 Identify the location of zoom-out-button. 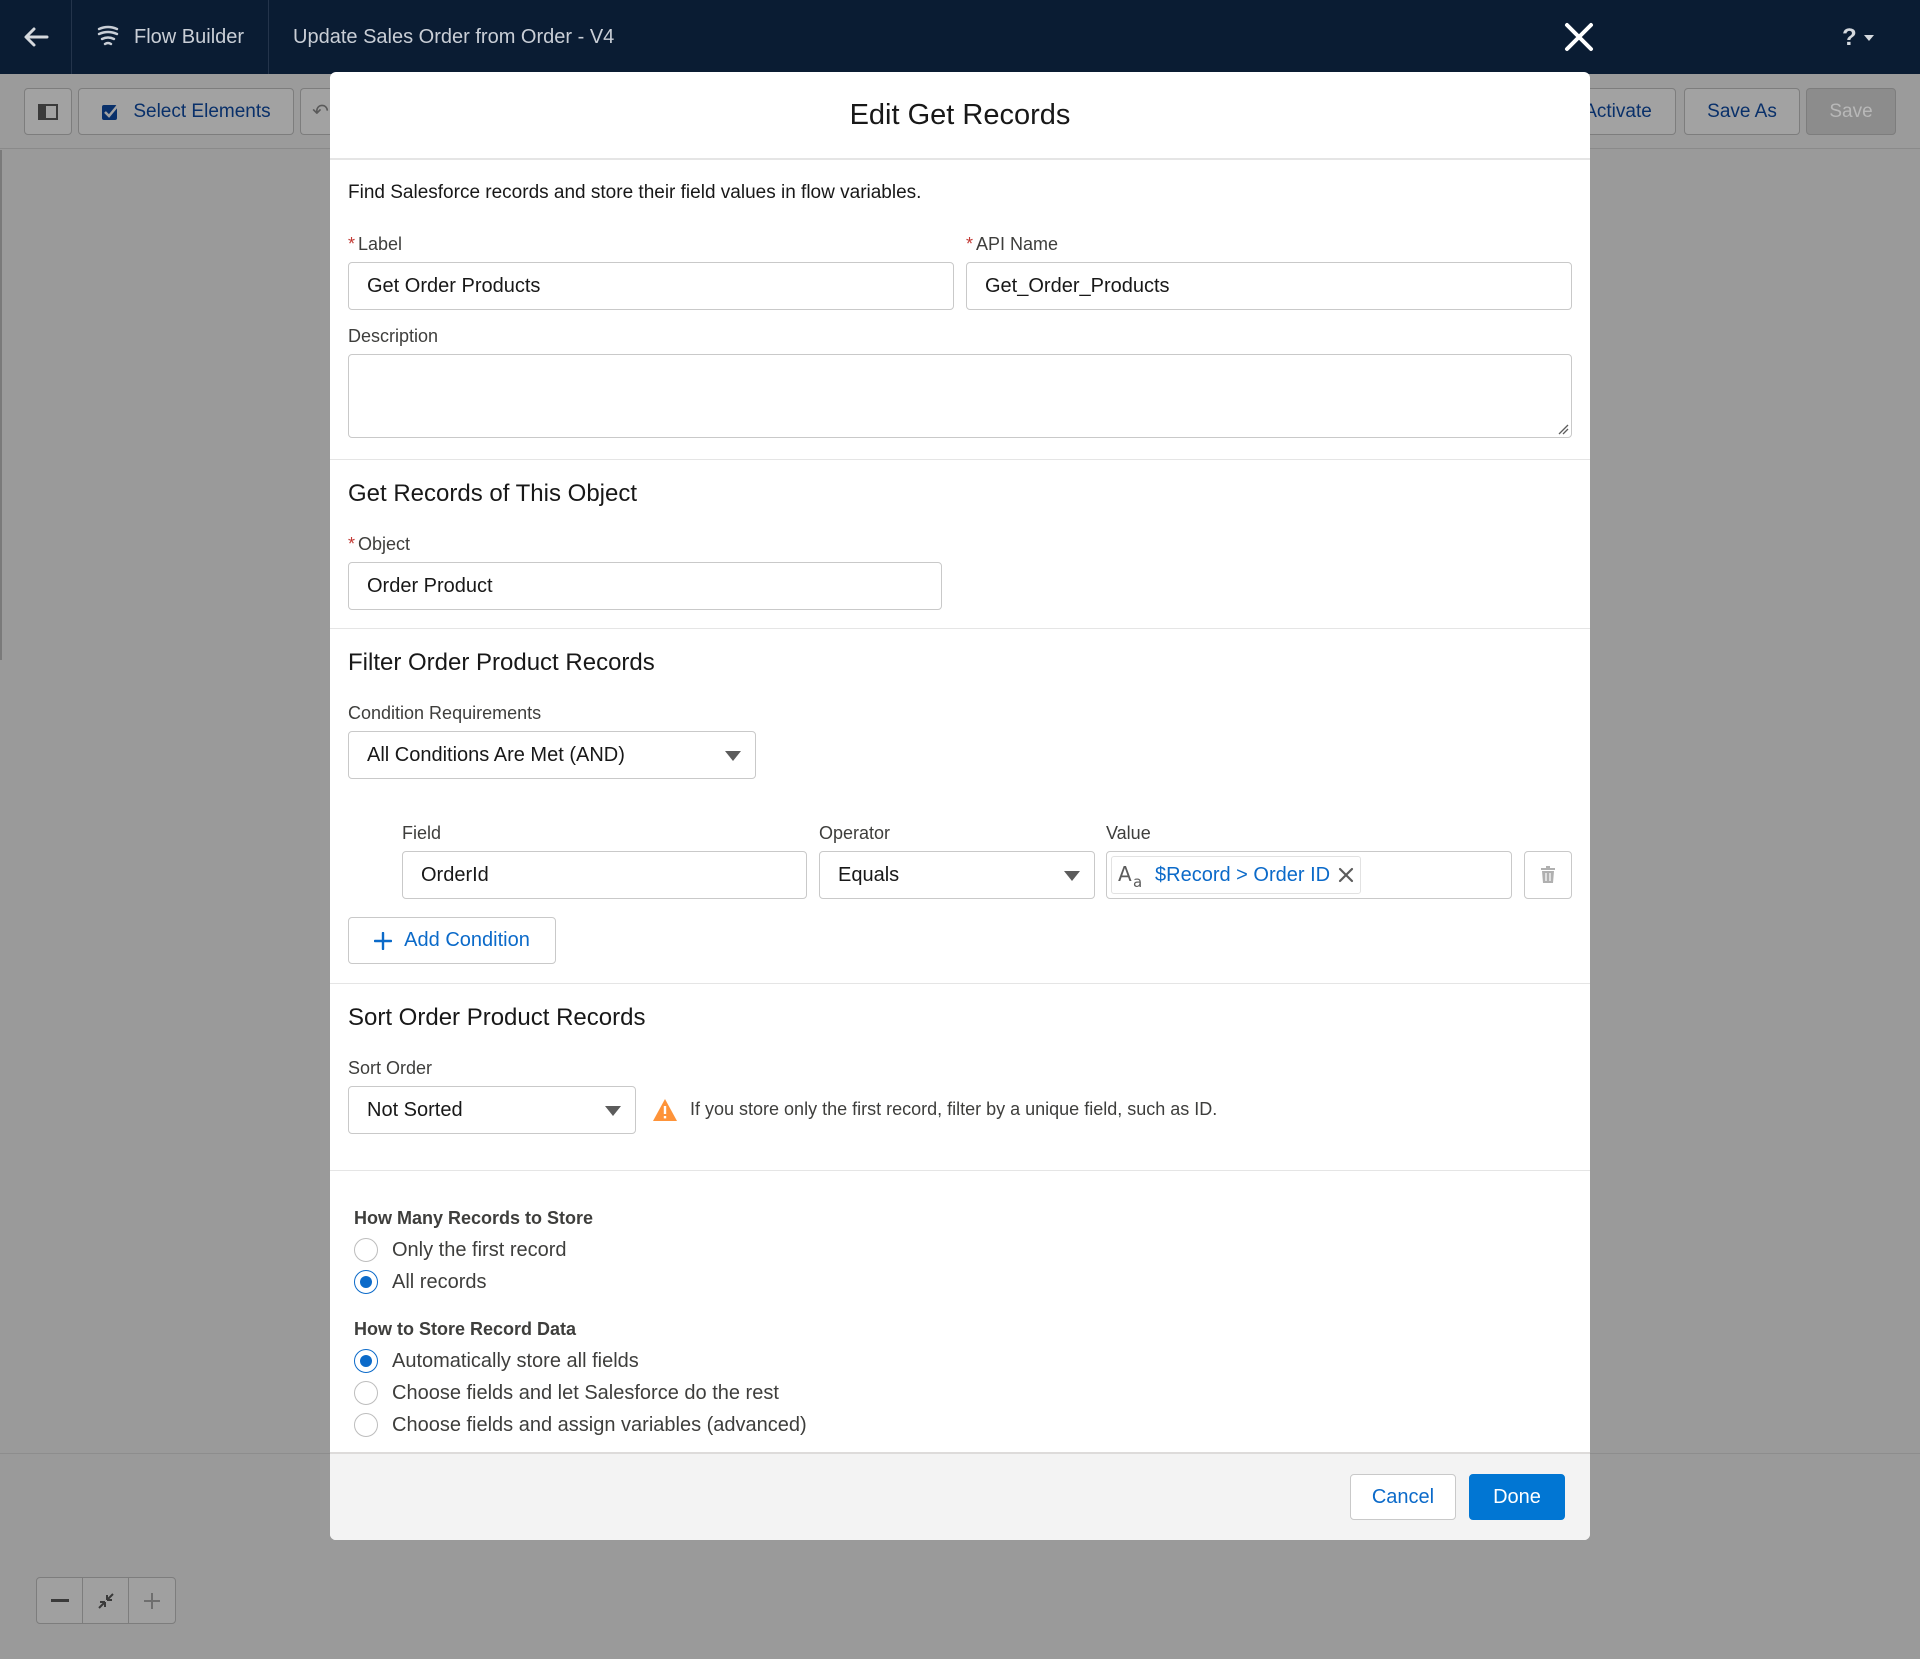
(60, 1600).